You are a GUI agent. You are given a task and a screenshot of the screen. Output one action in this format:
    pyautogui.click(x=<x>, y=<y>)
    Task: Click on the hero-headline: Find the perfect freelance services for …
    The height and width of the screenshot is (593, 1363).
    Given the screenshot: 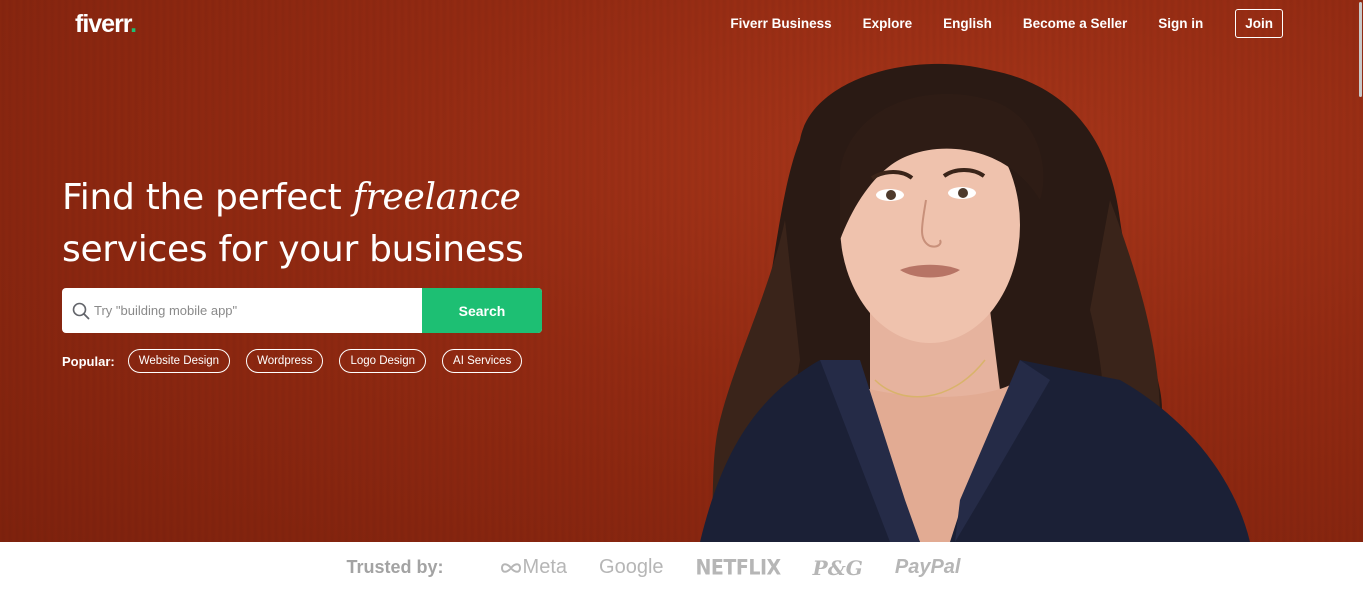 What is the action you would take?
    pyautogui.click(x=293, y=224)
    